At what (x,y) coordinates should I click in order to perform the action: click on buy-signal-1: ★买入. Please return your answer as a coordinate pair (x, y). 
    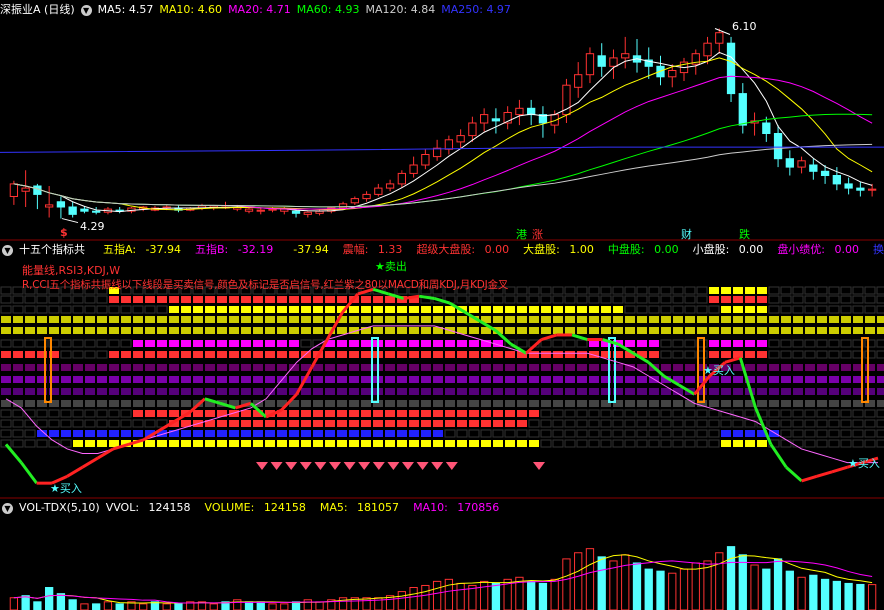
    Looking at the image, I should click on (66, 488).